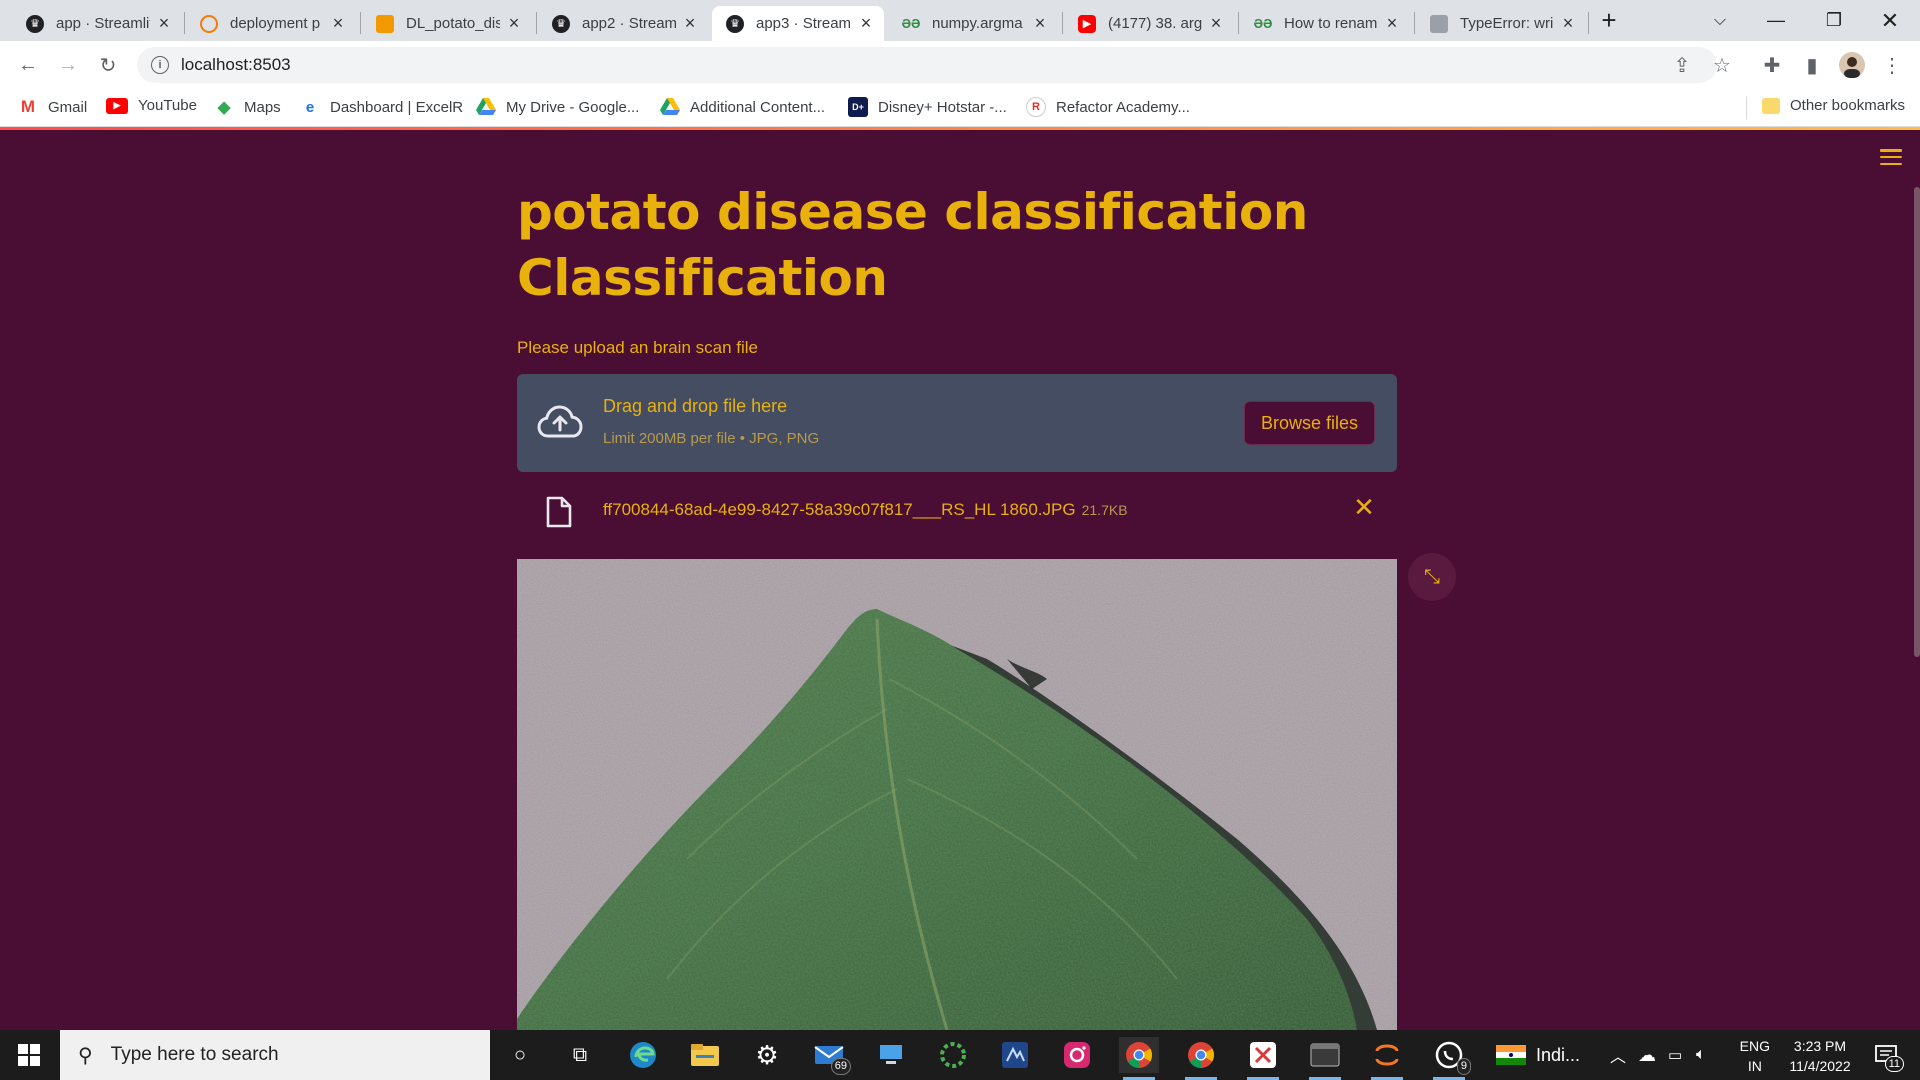  I want to click on bookmark-youtube: ▶ YouTube, so click(151, 105).